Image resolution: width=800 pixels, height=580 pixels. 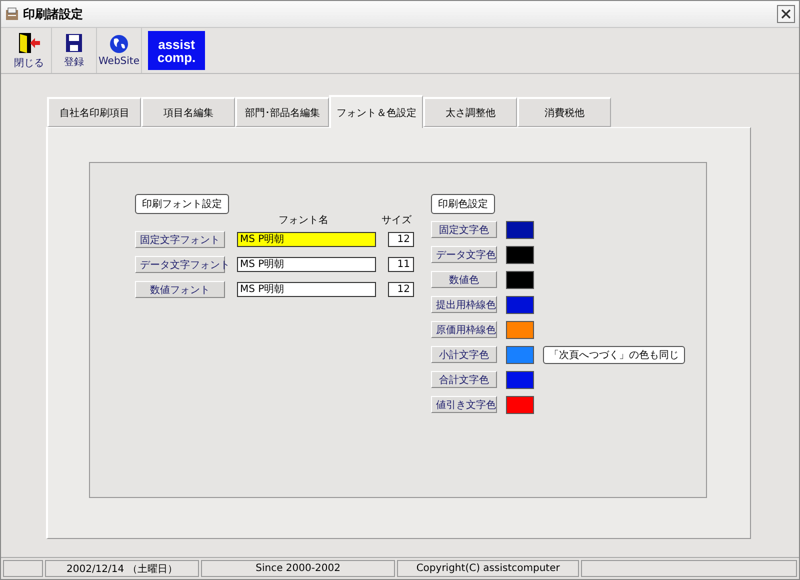 I want to click on toolbar-button: 閉じる, so click(x=29, y=50).